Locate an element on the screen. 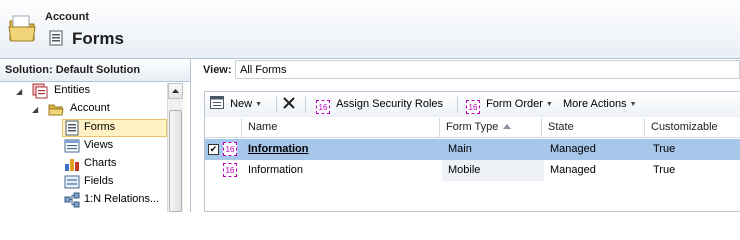  nav-scrollbar is located at coordinates (175, 147).